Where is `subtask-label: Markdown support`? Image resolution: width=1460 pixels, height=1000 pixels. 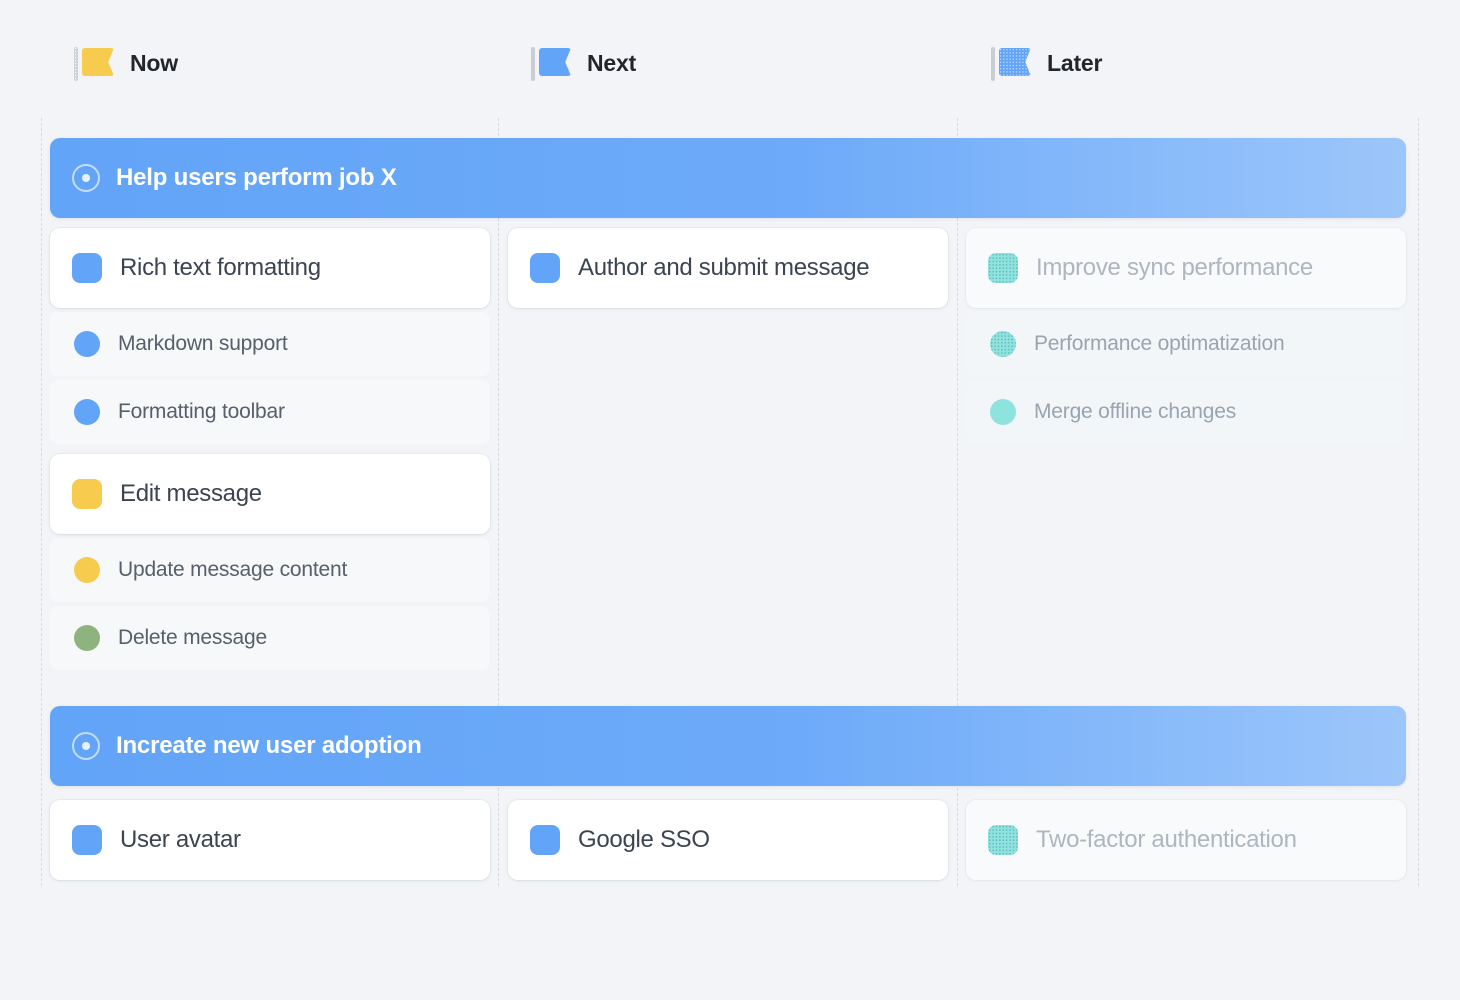
subtask-label: Markdown support is located at coordinates (203, 343).